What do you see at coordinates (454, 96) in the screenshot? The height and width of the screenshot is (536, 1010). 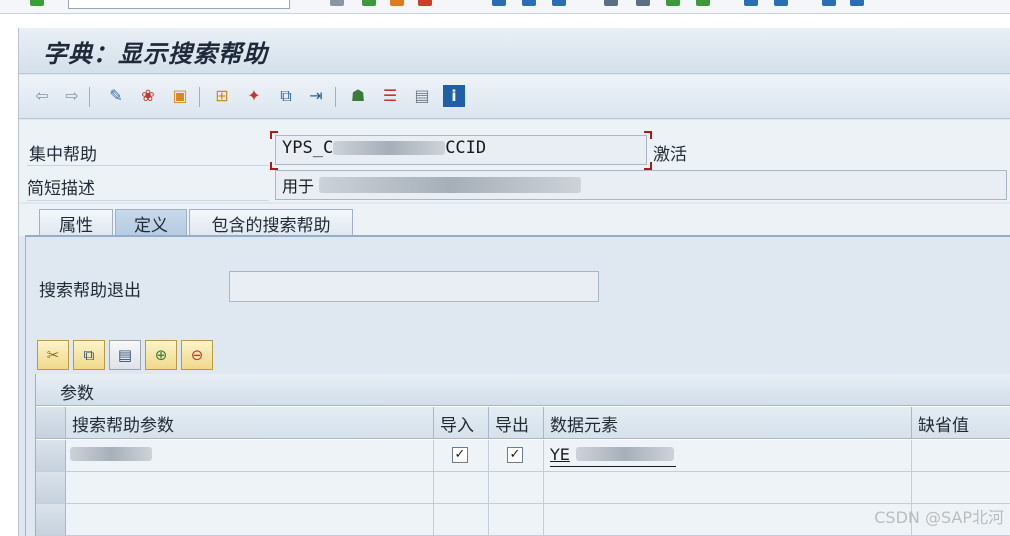 I see `info-icon: i` at bounding box center [454, 96].